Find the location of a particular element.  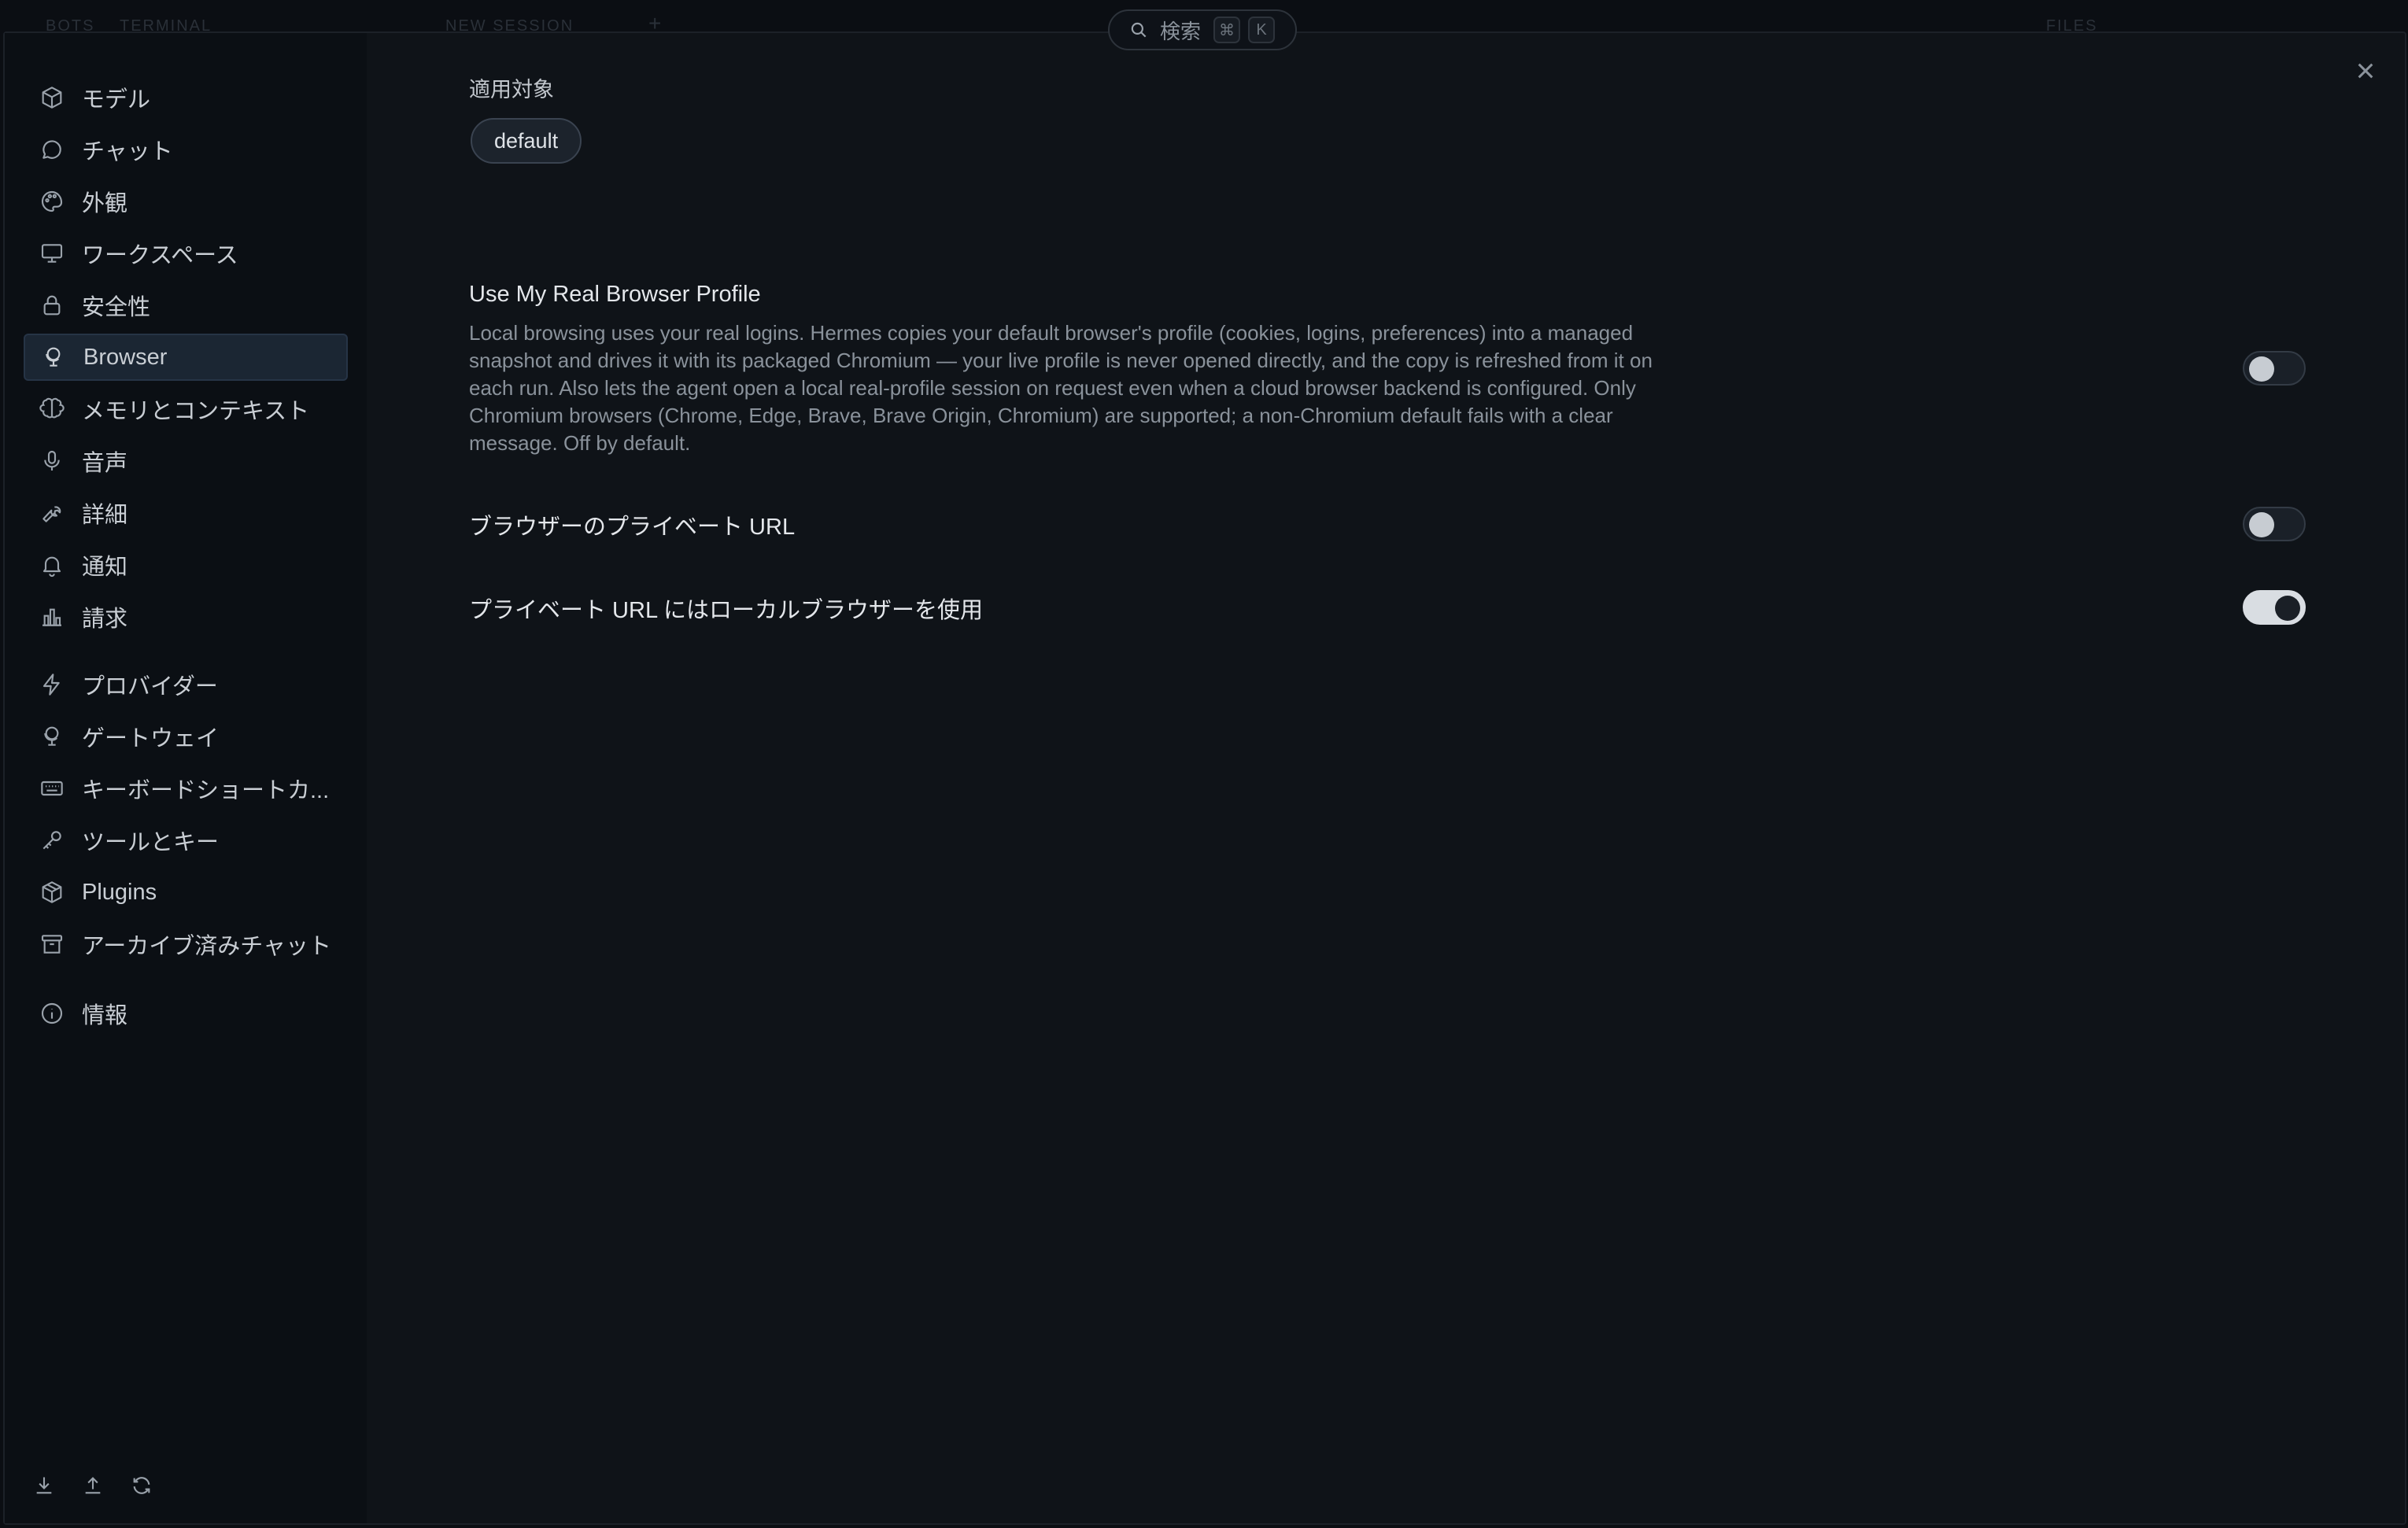

palette-icon is located at coordinates (52, 201).